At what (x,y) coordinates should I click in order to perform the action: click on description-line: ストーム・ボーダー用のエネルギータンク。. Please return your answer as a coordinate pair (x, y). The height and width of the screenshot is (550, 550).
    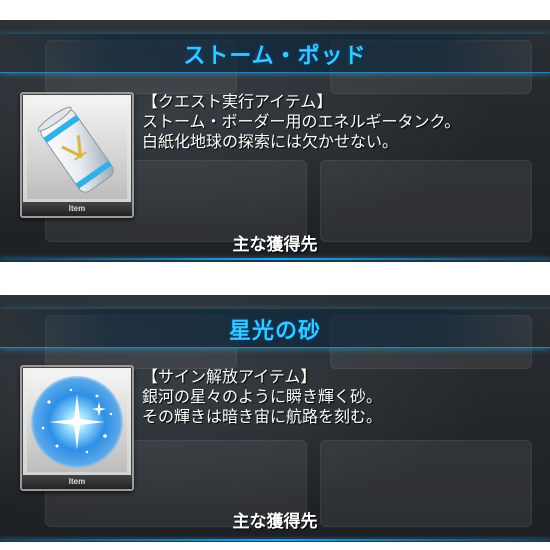
    Looking at the image, I should click on (301, 121).